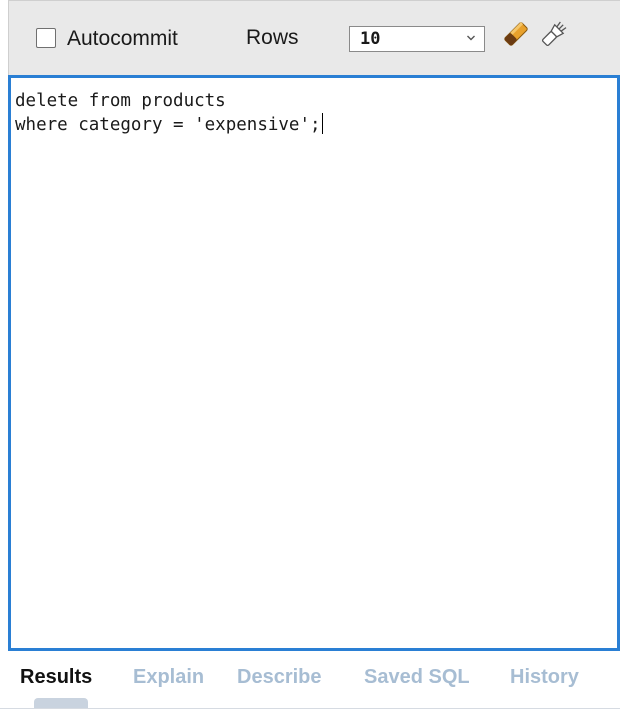 Image resolution: width=620 pixels, height=709 pixels. Describe the element at coordinates (554, 34) in the screenshot. I see `brush-icon` at that location.